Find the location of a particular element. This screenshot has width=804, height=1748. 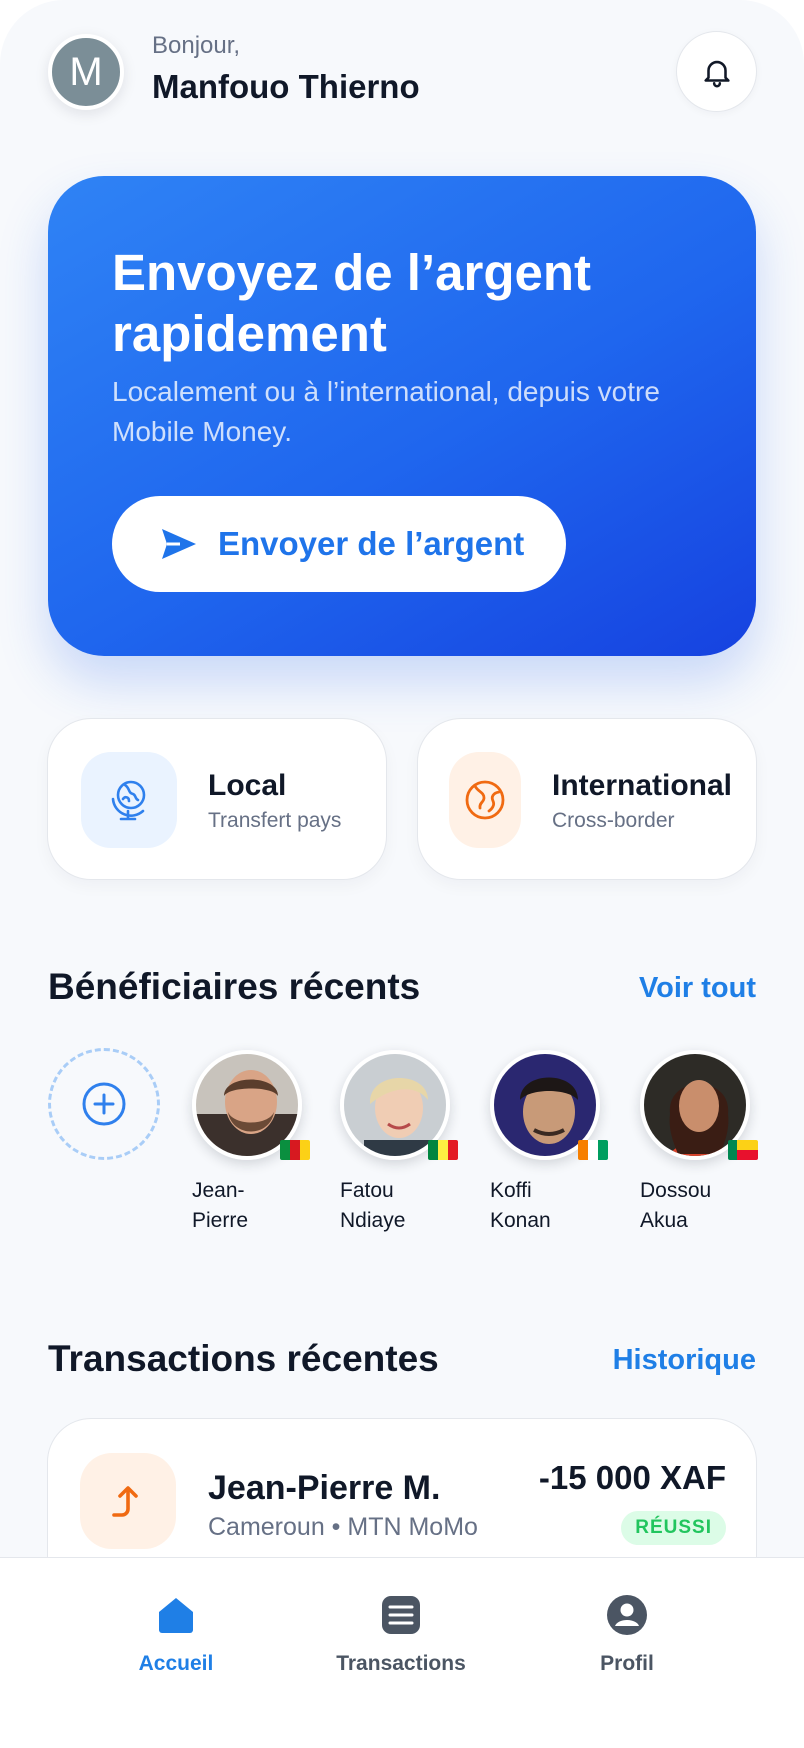

transaction-icon-box is located at coordinates (128, 1501).